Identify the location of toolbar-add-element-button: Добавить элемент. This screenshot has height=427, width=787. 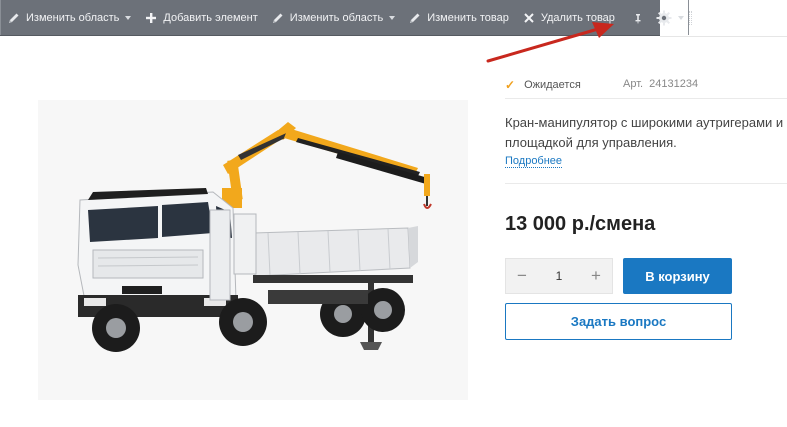
(201, 17).